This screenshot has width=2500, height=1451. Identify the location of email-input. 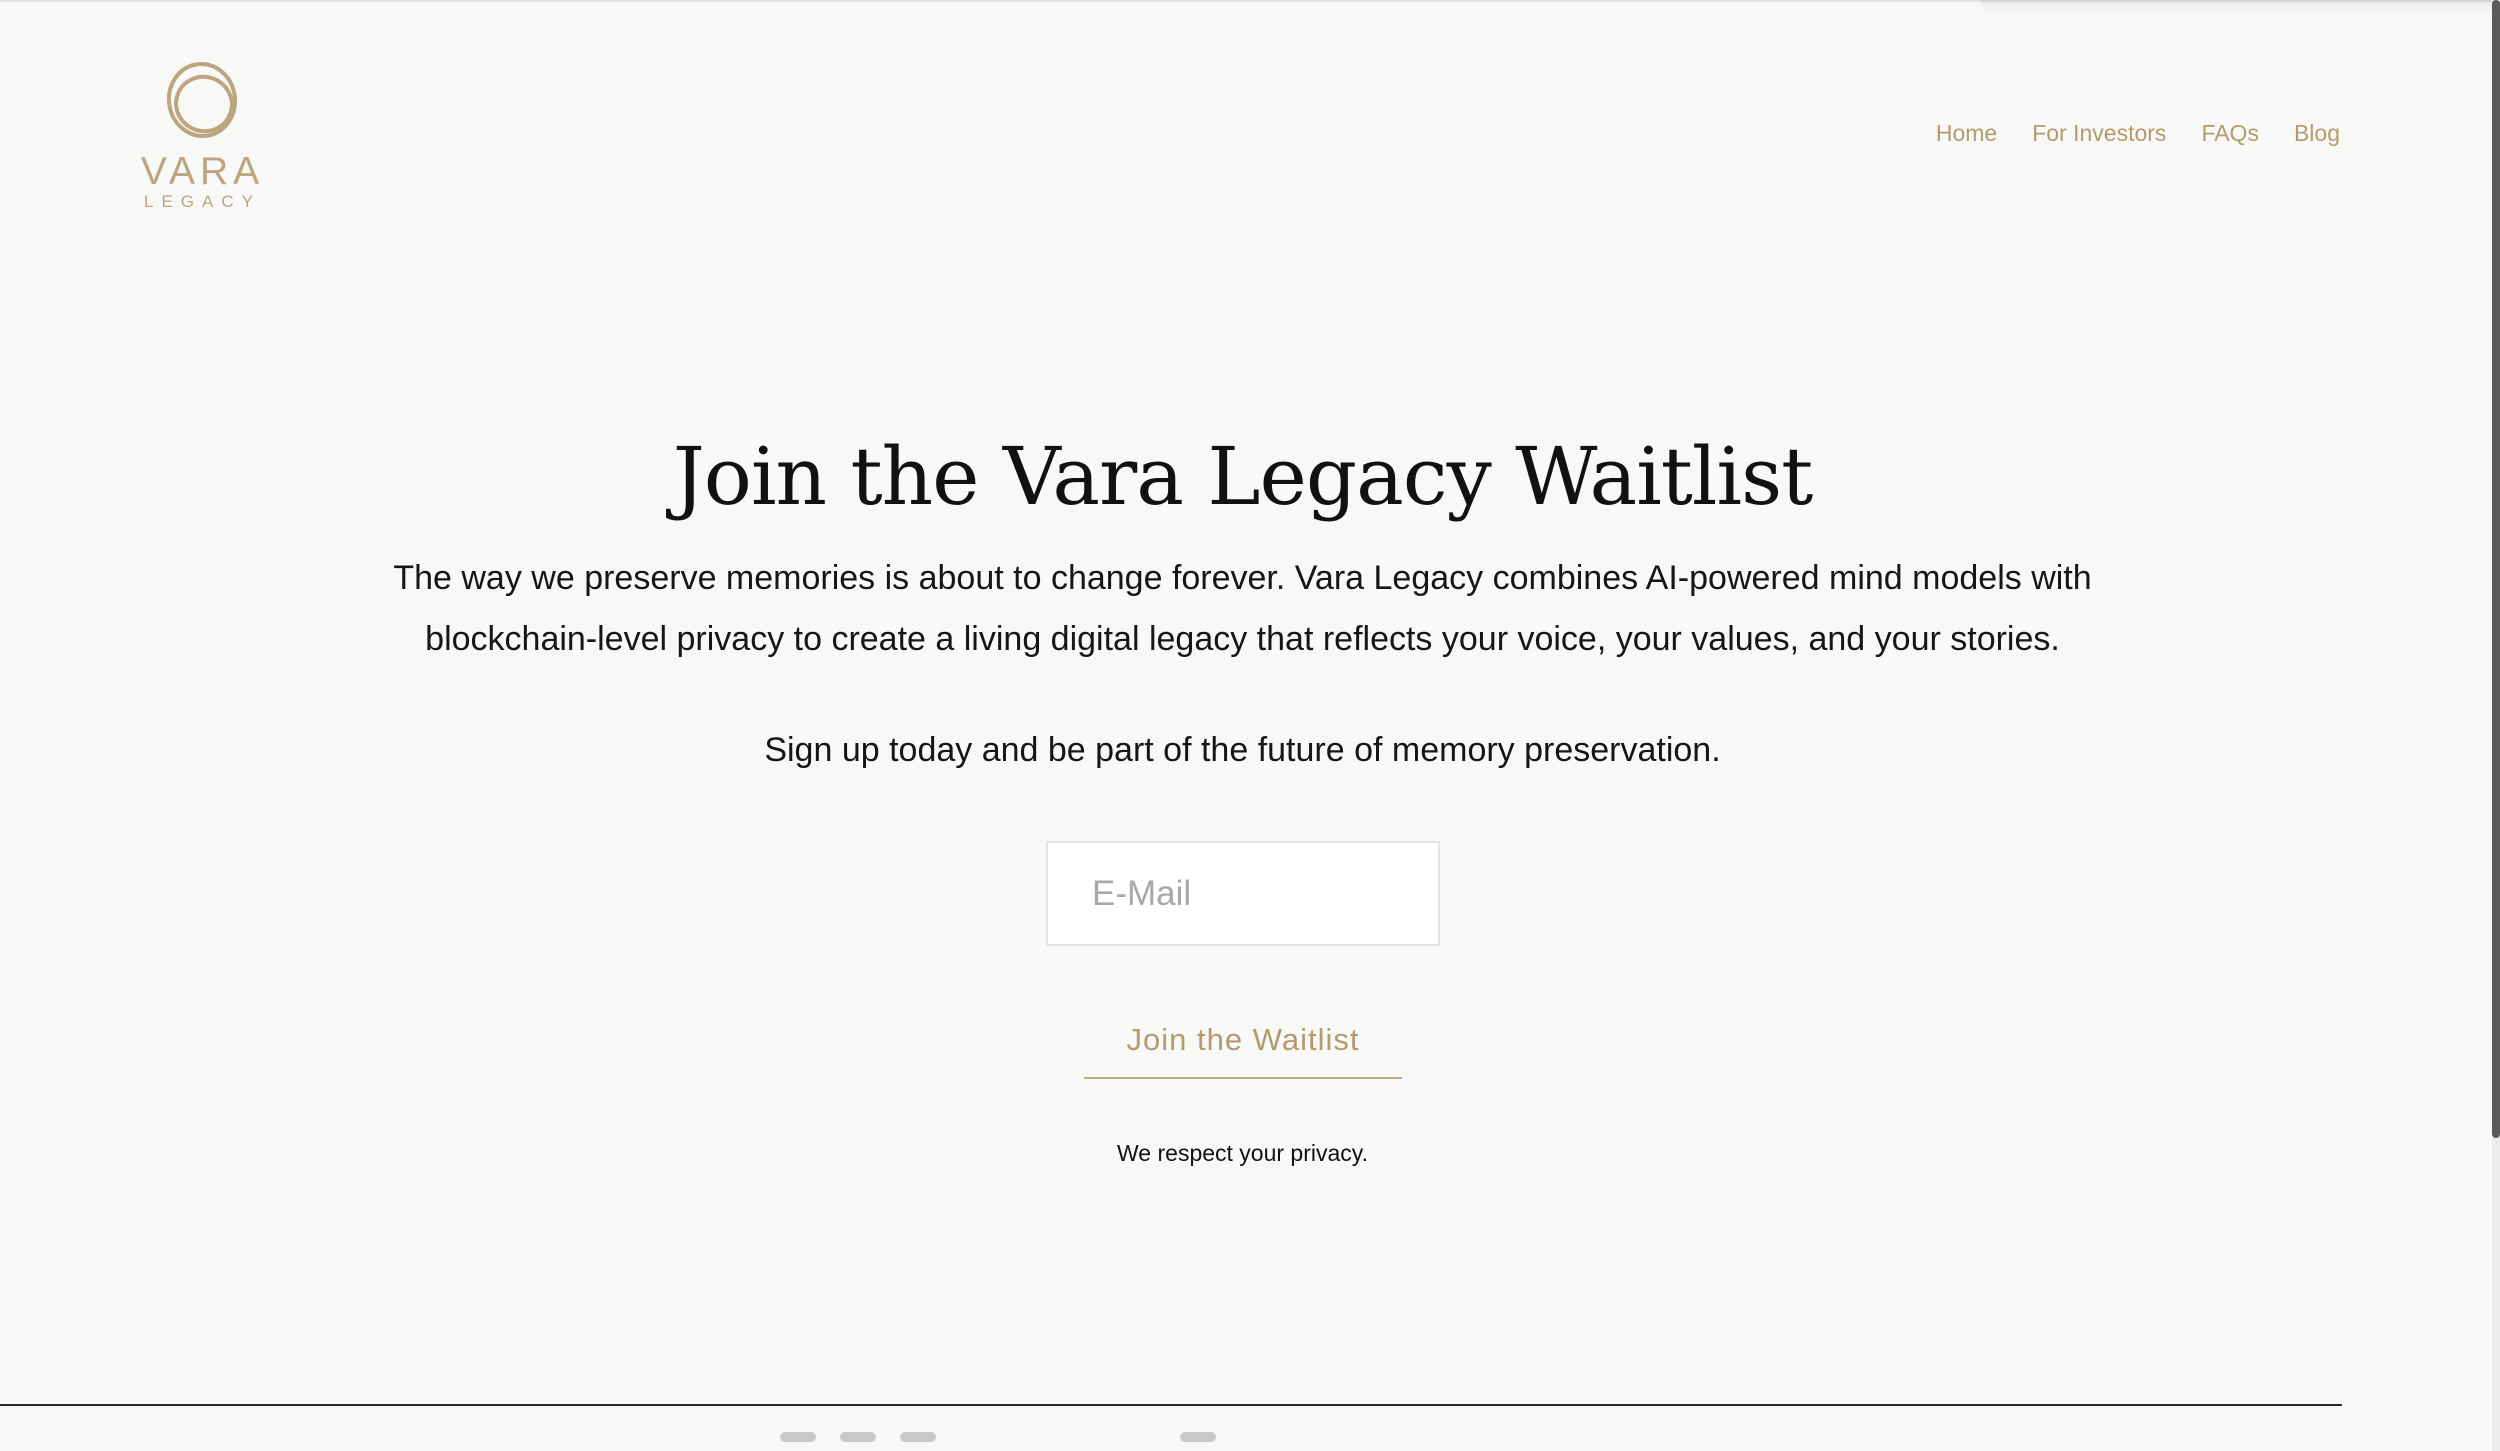
(1243, 893).